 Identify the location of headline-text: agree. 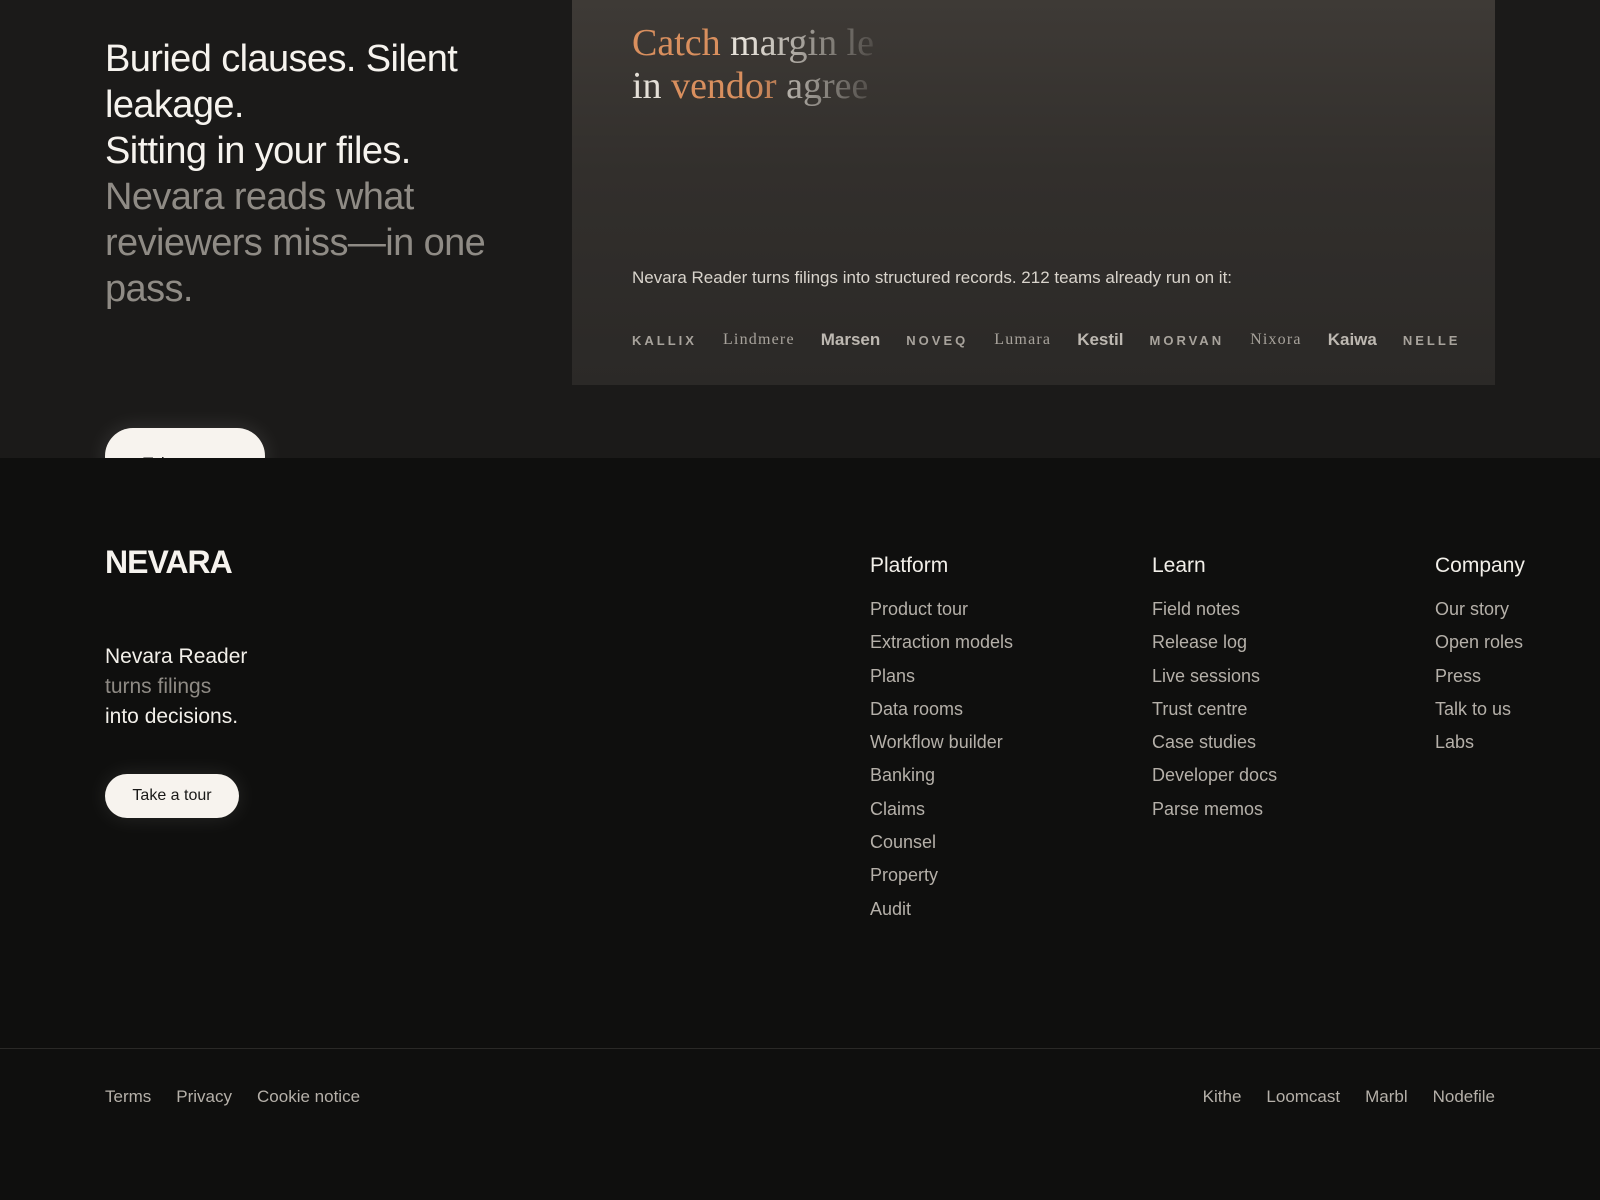
(827, 86).